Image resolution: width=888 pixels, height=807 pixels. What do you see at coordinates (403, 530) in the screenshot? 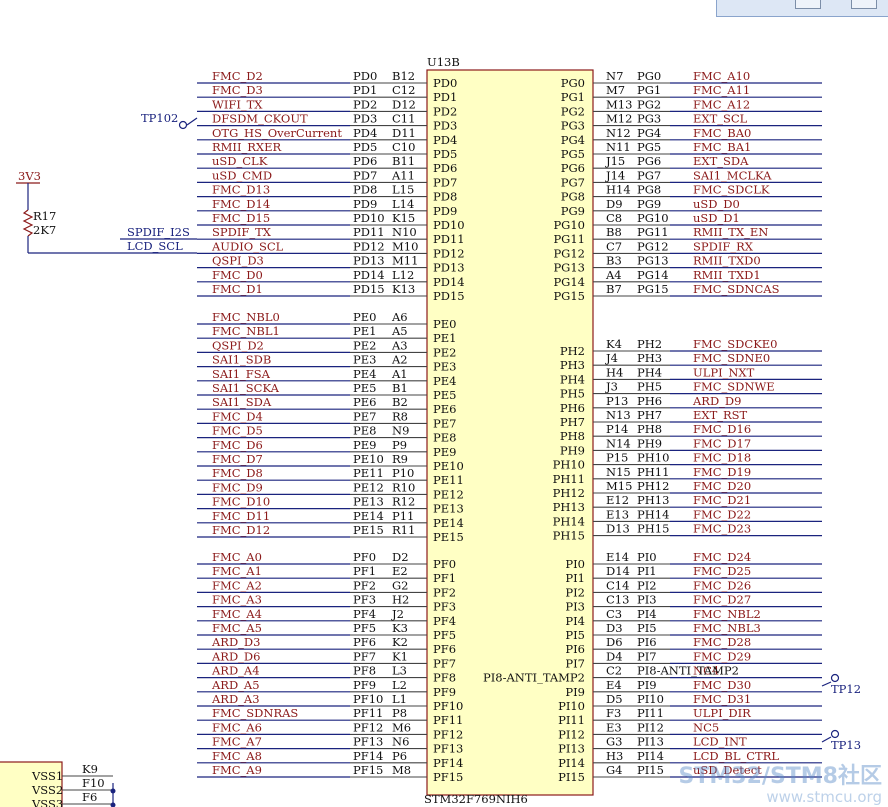
I see `left-ball-id: R11` at bounding box center [403, 530].